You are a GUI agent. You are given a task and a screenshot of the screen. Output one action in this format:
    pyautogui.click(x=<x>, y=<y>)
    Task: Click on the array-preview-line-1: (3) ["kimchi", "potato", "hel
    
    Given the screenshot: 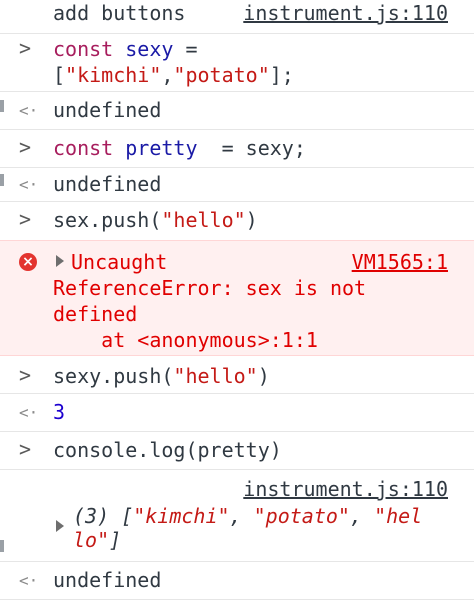 What is the action you would take?
    pyautogui.click(x=247, y=516)
    